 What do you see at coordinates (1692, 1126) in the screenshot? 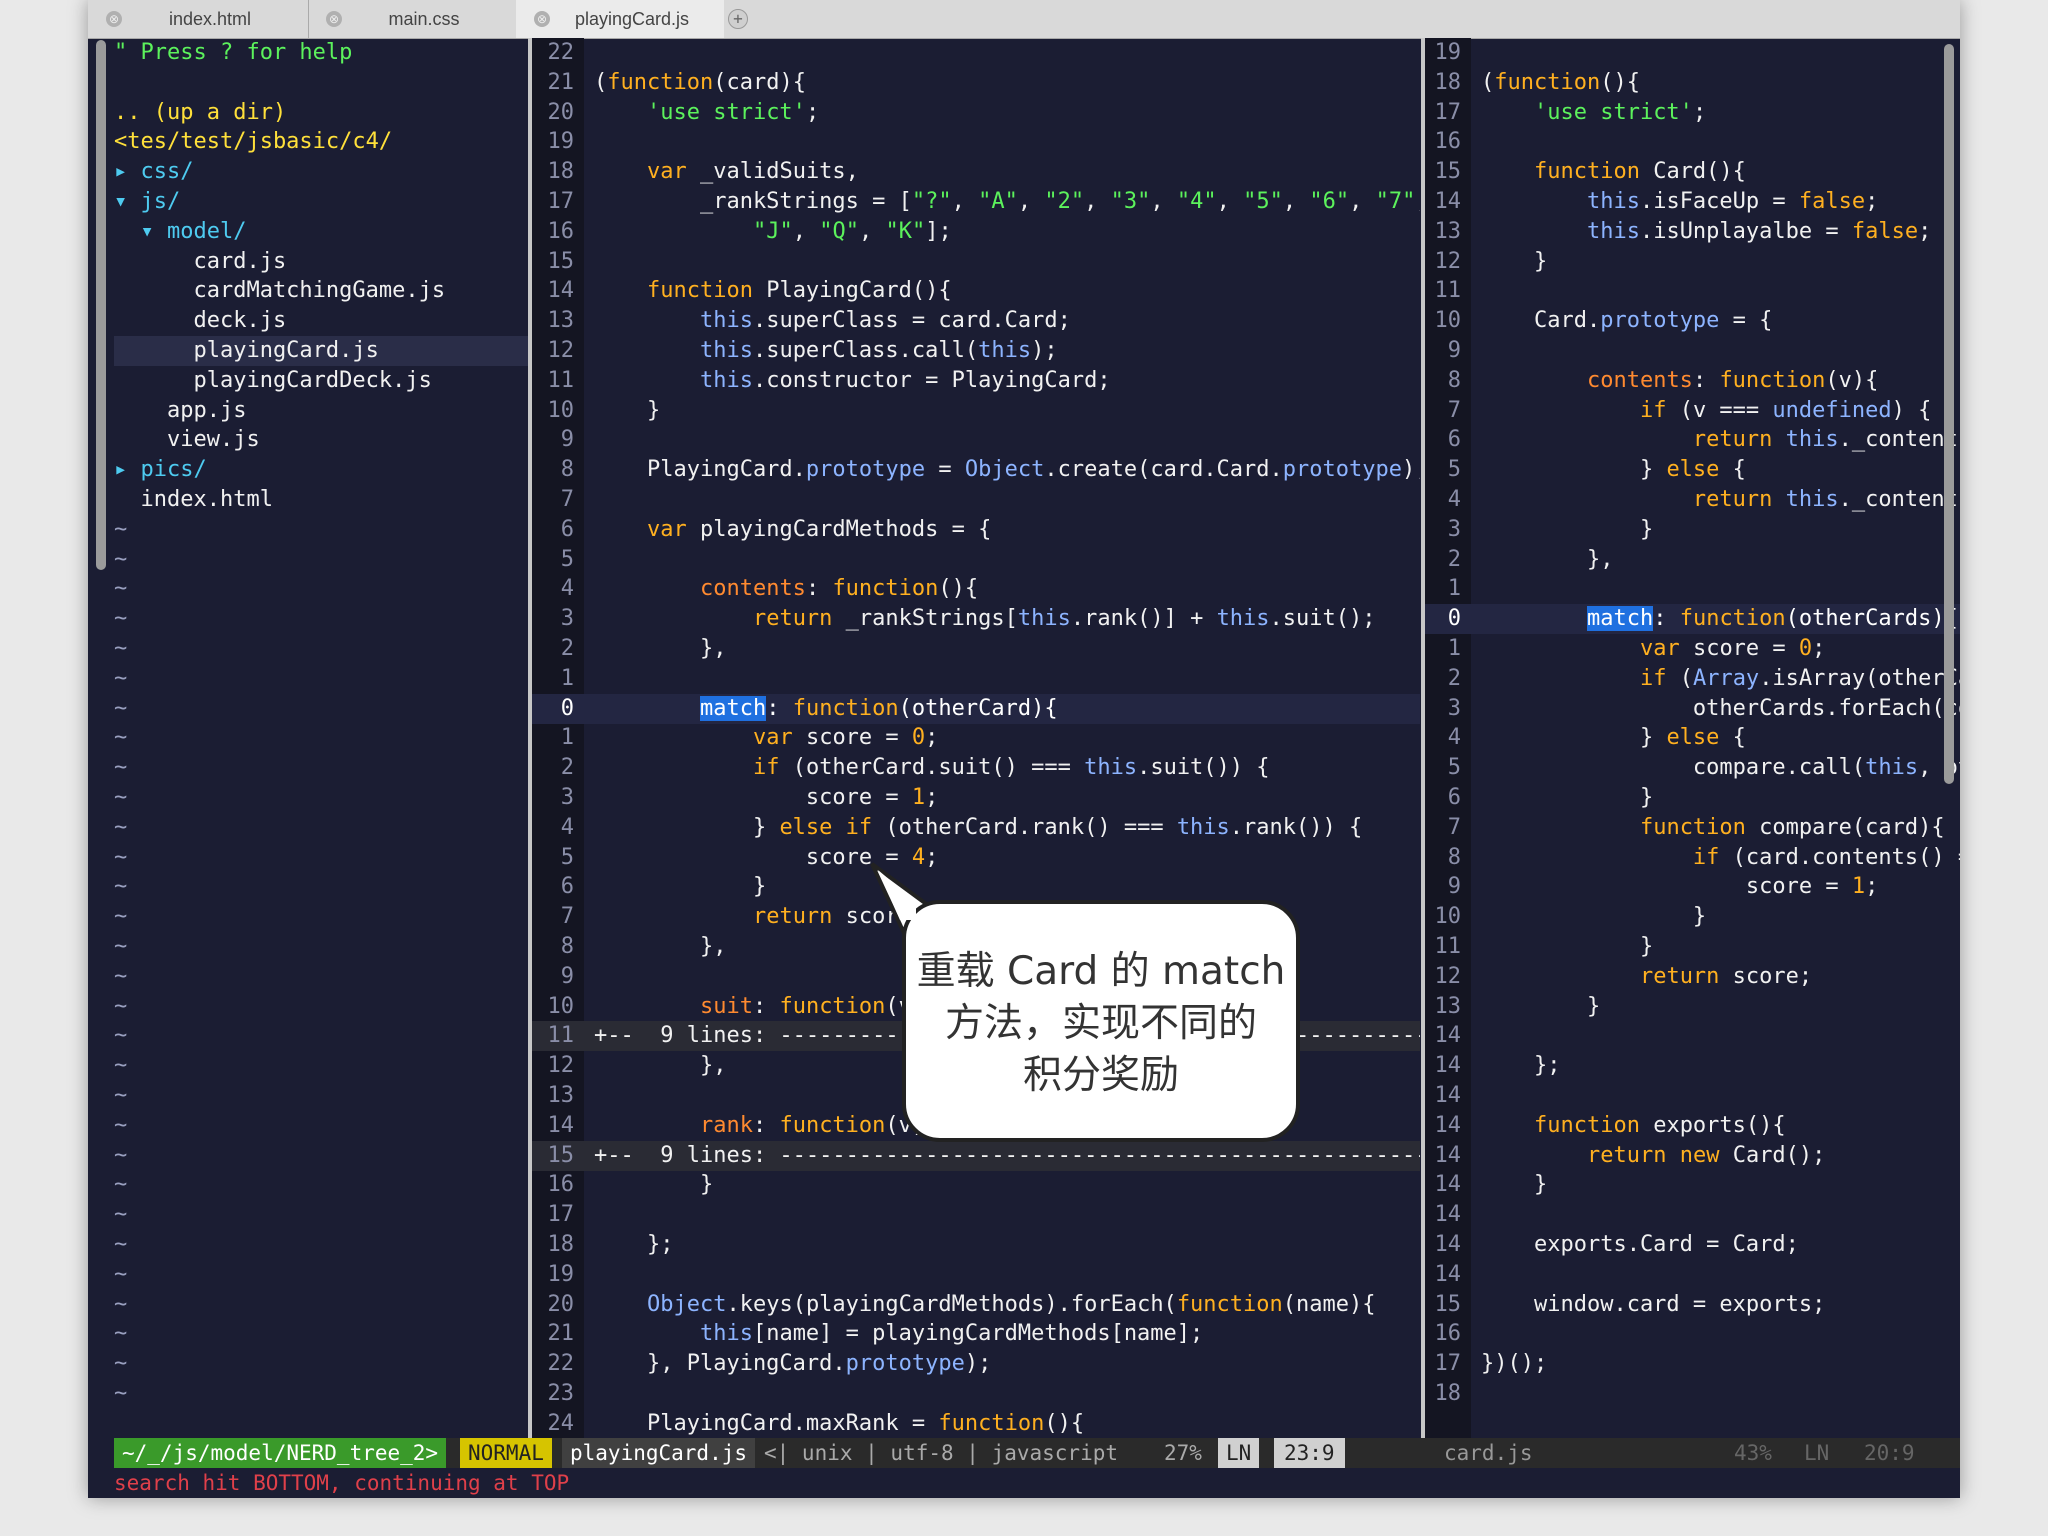
I see `code-line: 14 function exports(){` at bounding box center [1692, 1126].